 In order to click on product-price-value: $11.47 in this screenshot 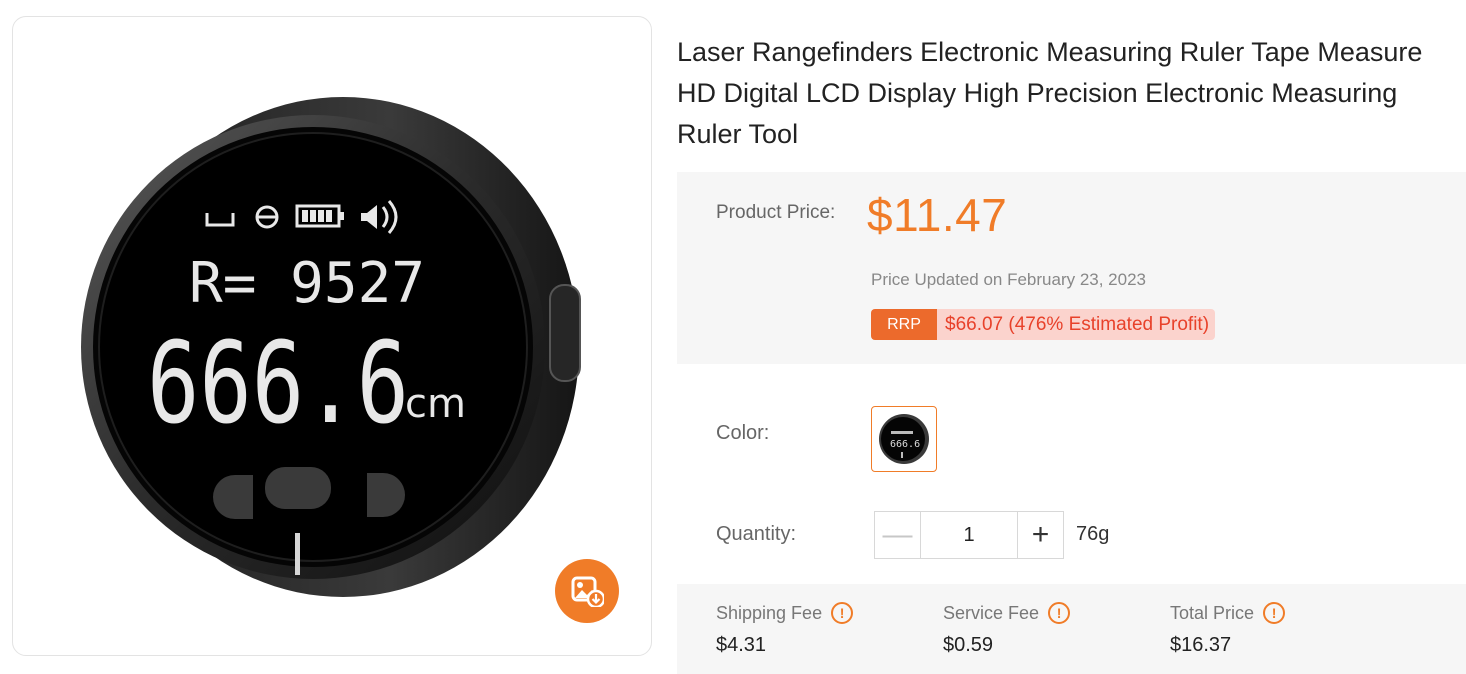, I will do `click(937, 215)`.